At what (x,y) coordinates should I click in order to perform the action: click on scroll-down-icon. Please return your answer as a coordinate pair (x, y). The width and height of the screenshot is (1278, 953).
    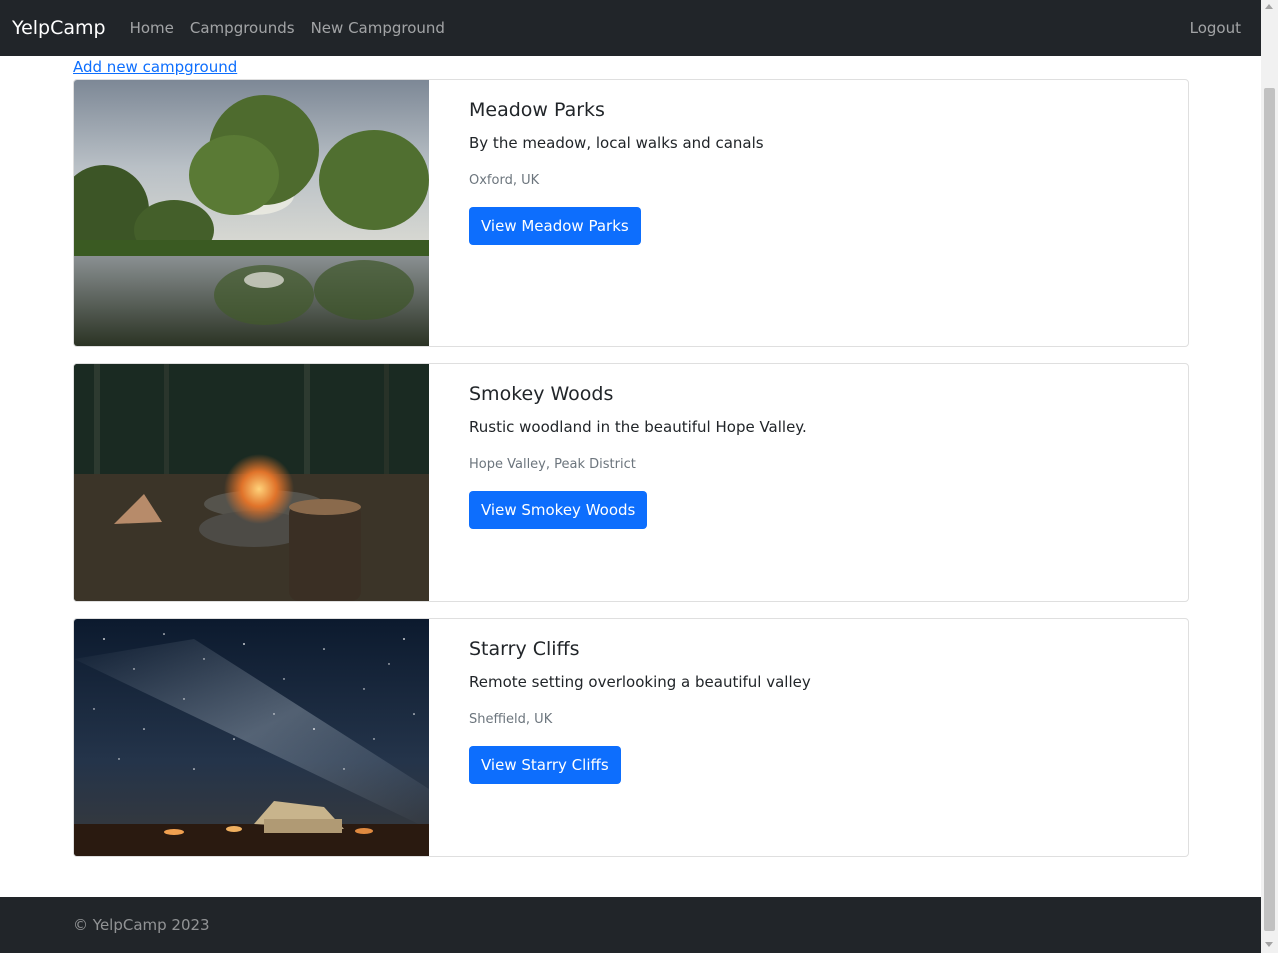
    Looking at the image, I should click on (1269, 944).